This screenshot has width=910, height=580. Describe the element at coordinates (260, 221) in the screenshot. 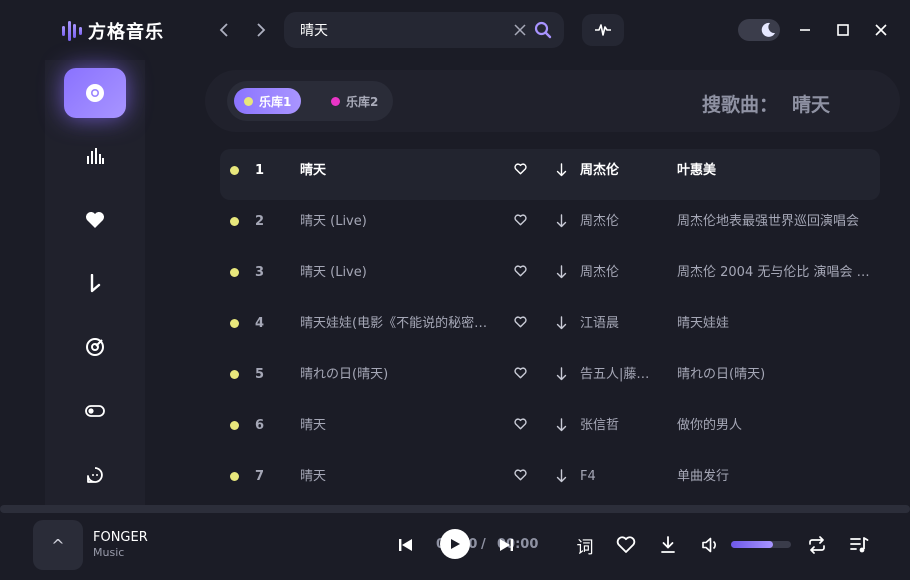

I see `song-index: 2` at that location.